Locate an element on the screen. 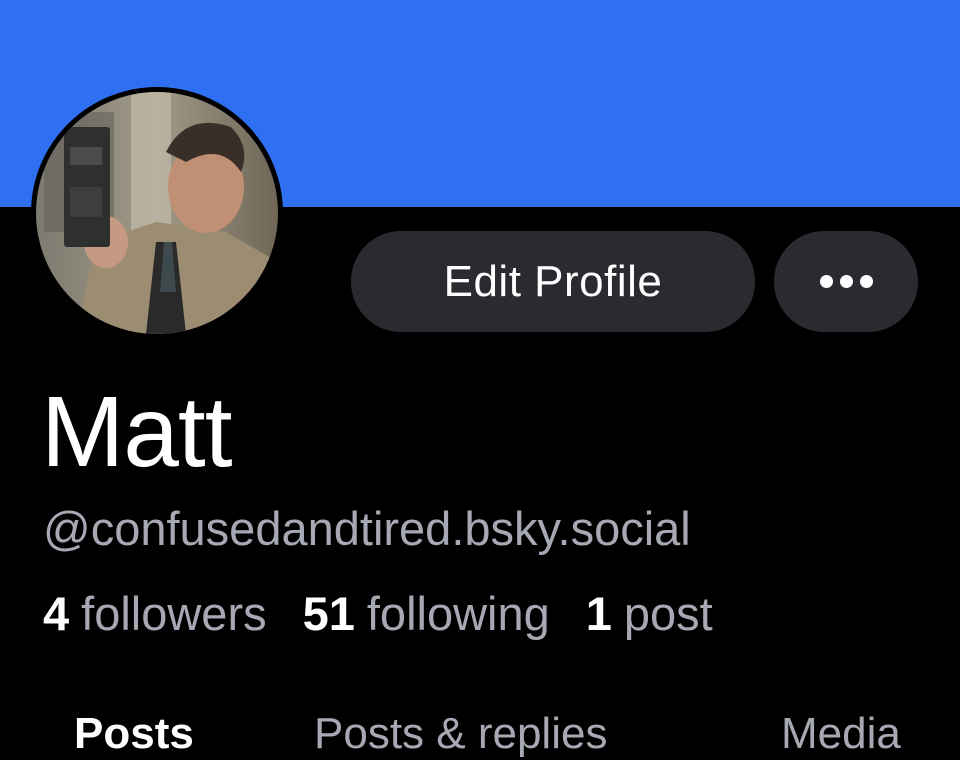  ellipsis-icon is located at coordinates (846, 281).